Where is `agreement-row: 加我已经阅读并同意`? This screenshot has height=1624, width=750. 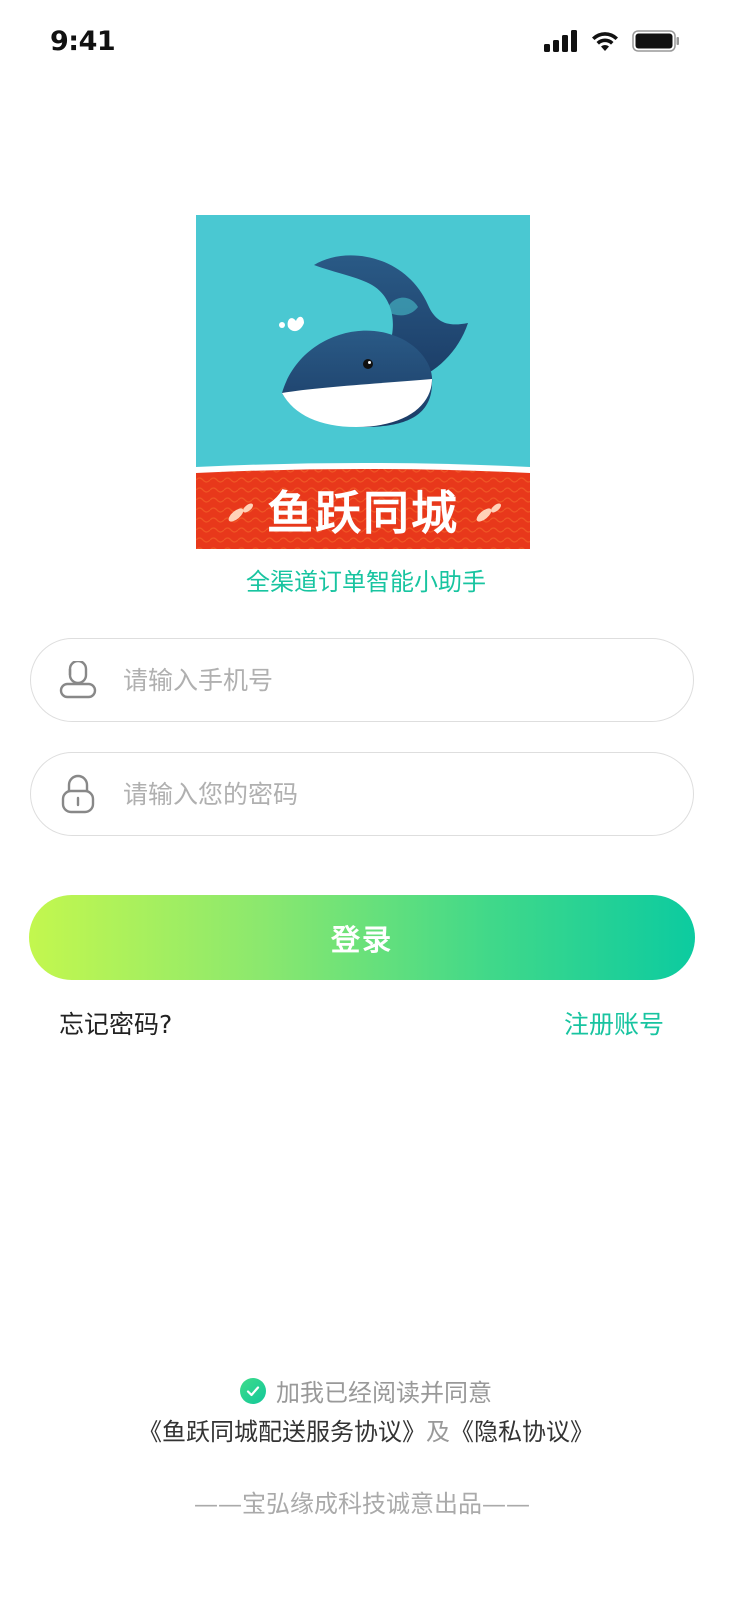
agreement-row: 加我已经阅读并同意 is located at coordinates (366, 1390).